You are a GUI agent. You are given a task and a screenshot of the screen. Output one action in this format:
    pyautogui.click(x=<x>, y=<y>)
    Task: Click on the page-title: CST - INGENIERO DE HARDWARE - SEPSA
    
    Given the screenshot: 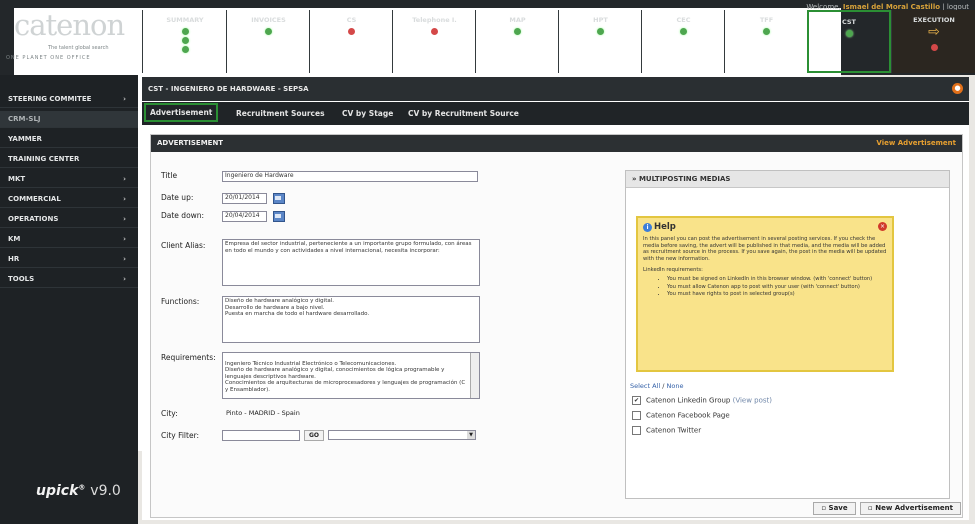 What is the action you would take?
    pyautogui.click(x=228, y=89)
    